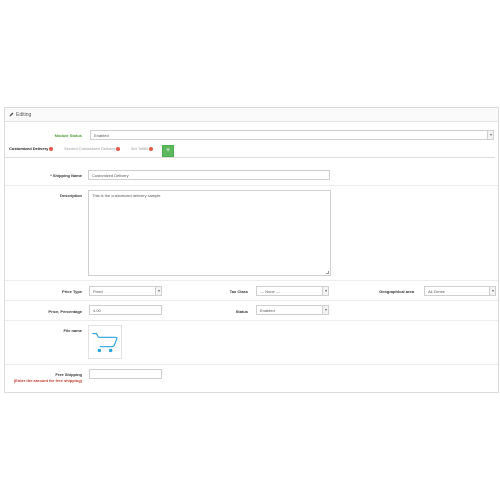 The width and height of the screenshot is (500, 500). What do you see at coordinates (292, 291) in the screenshot?
I see `tax-class-select: --- None ---` at bounding box center [292, 291].